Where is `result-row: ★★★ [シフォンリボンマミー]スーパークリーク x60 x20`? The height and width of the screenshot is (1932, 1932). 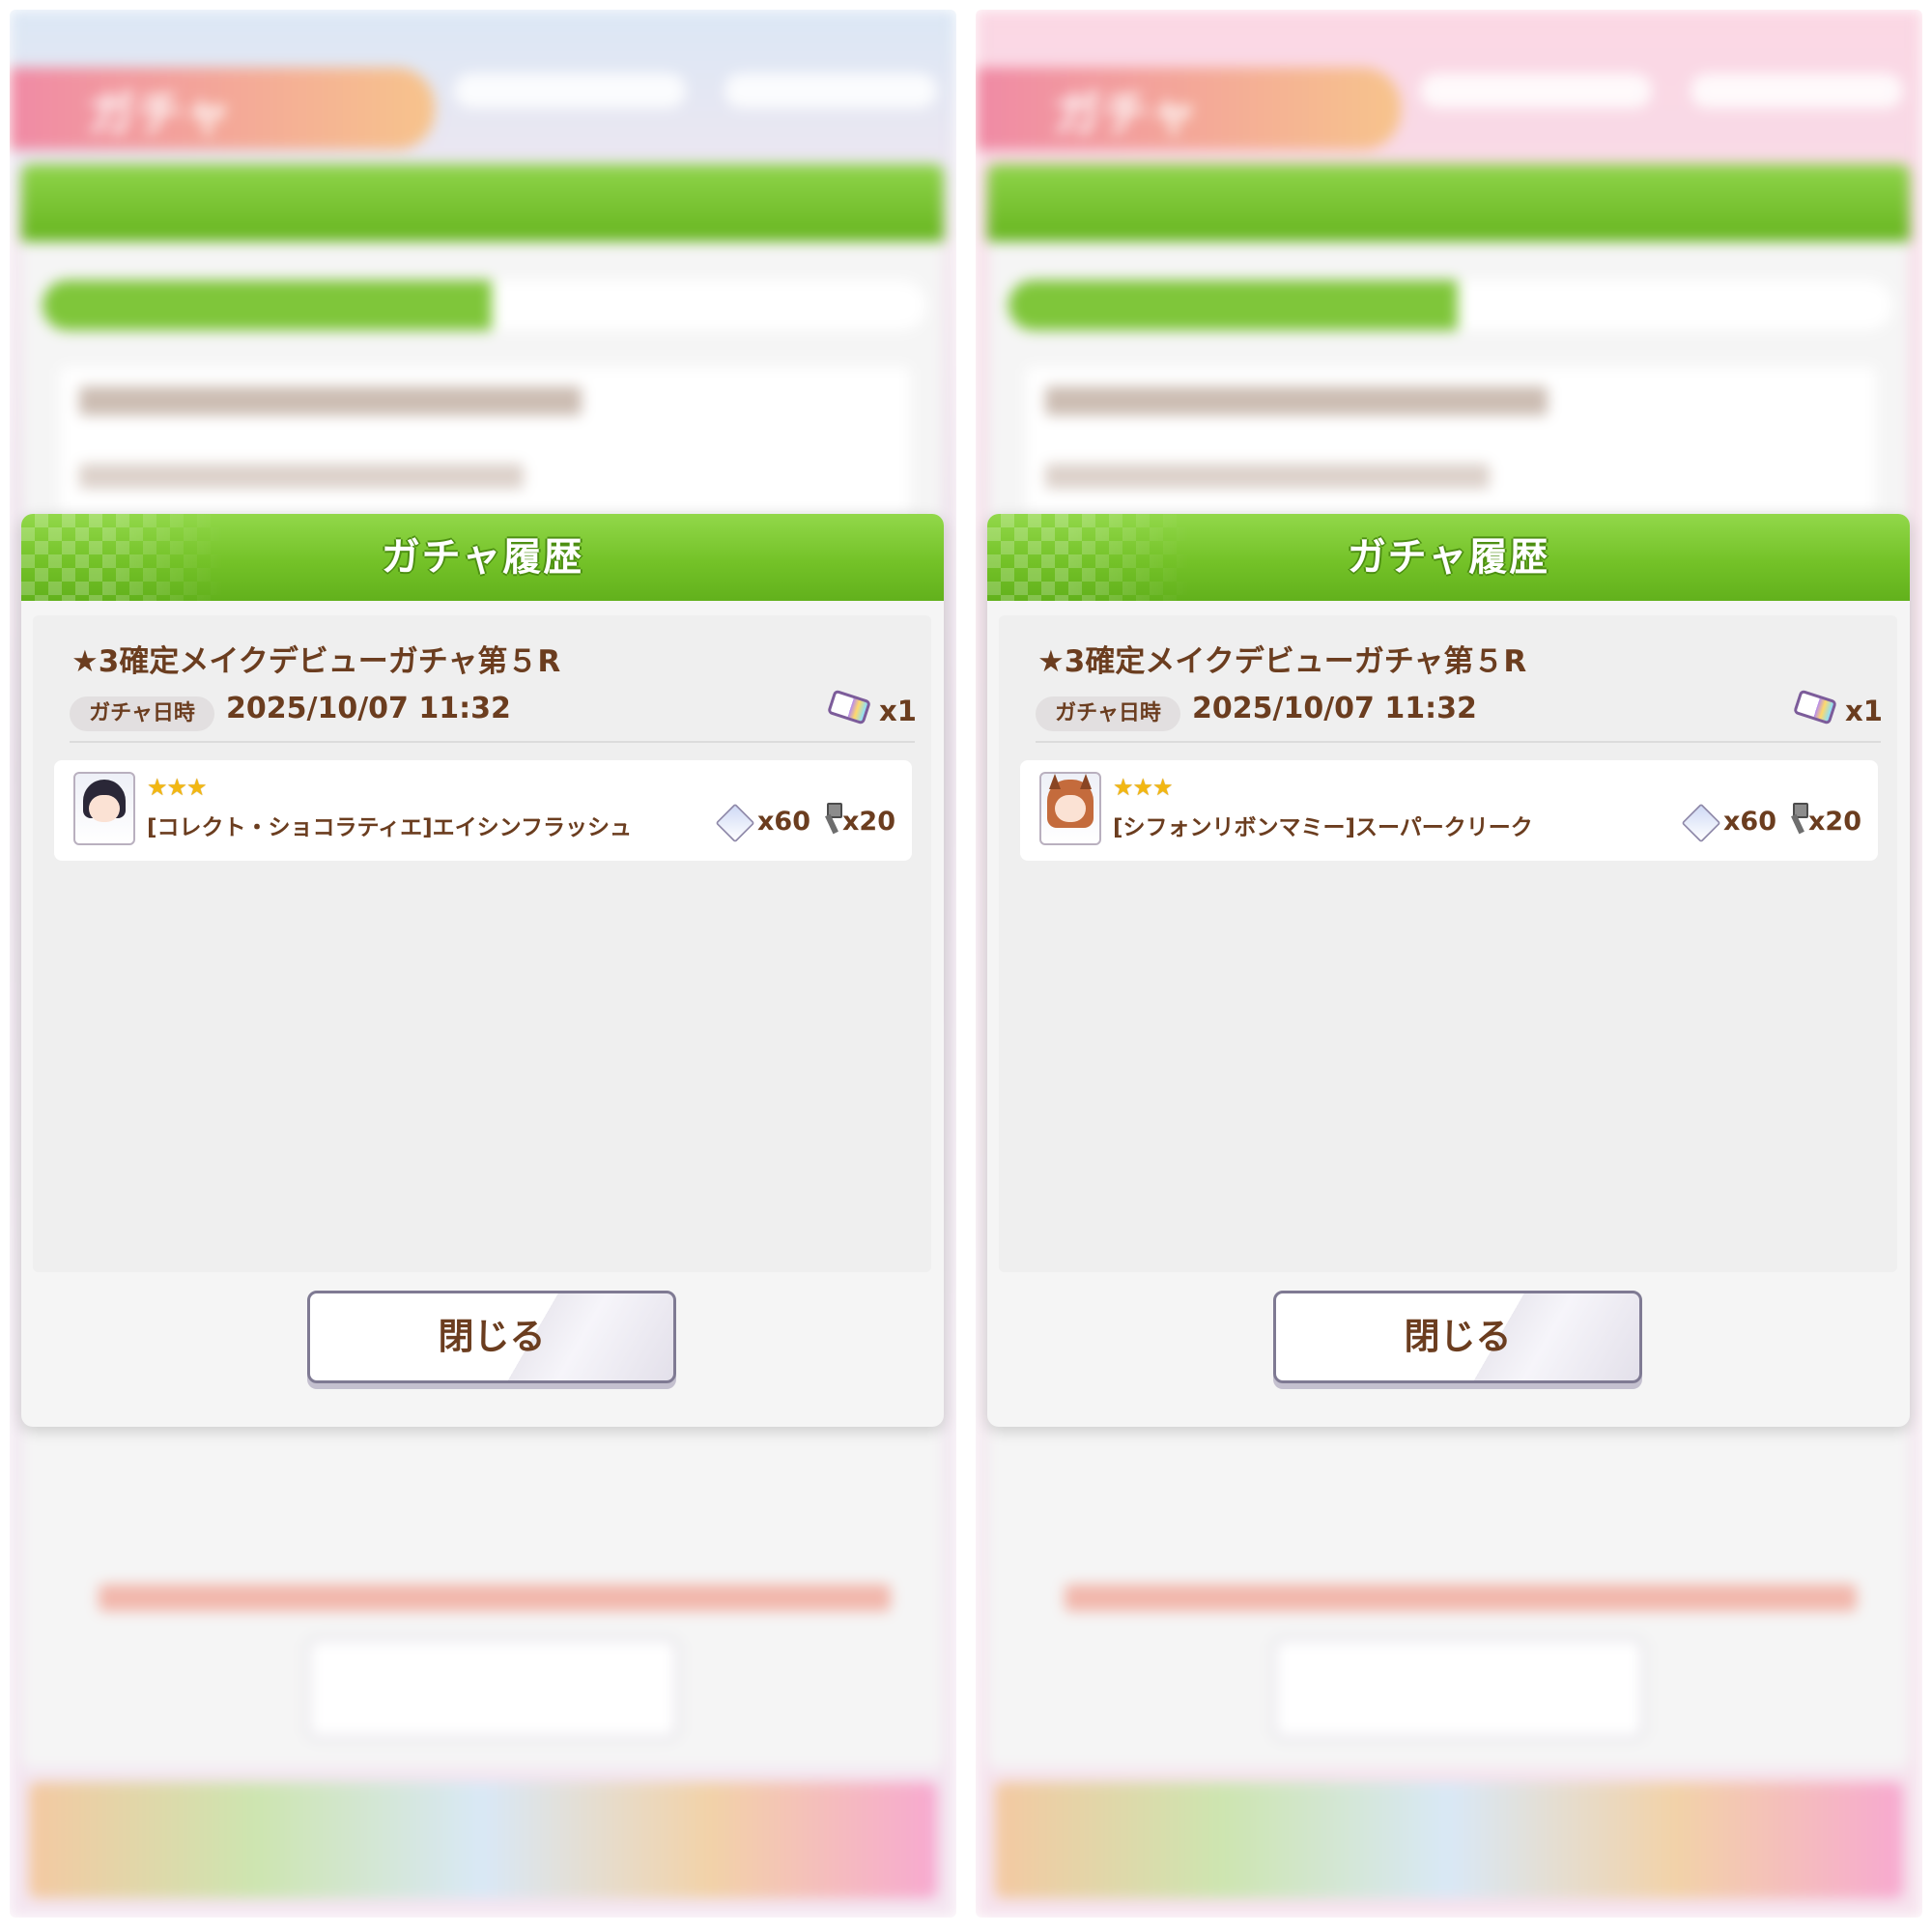 result-row: ★★★ [シフォンリボンマミー]スーパークリーク x60 x20 is located at coordinates (1449, 810).